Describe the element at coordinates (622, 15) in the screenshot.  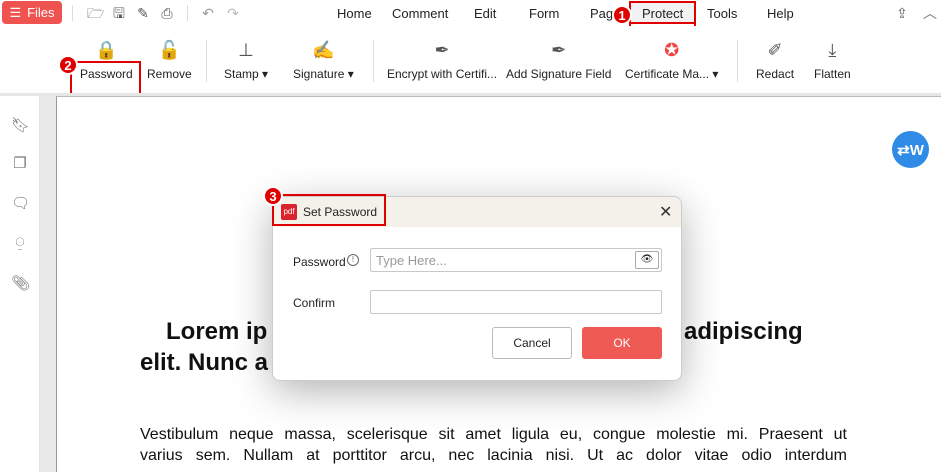
I see `step-badge-1: 1` at that location.